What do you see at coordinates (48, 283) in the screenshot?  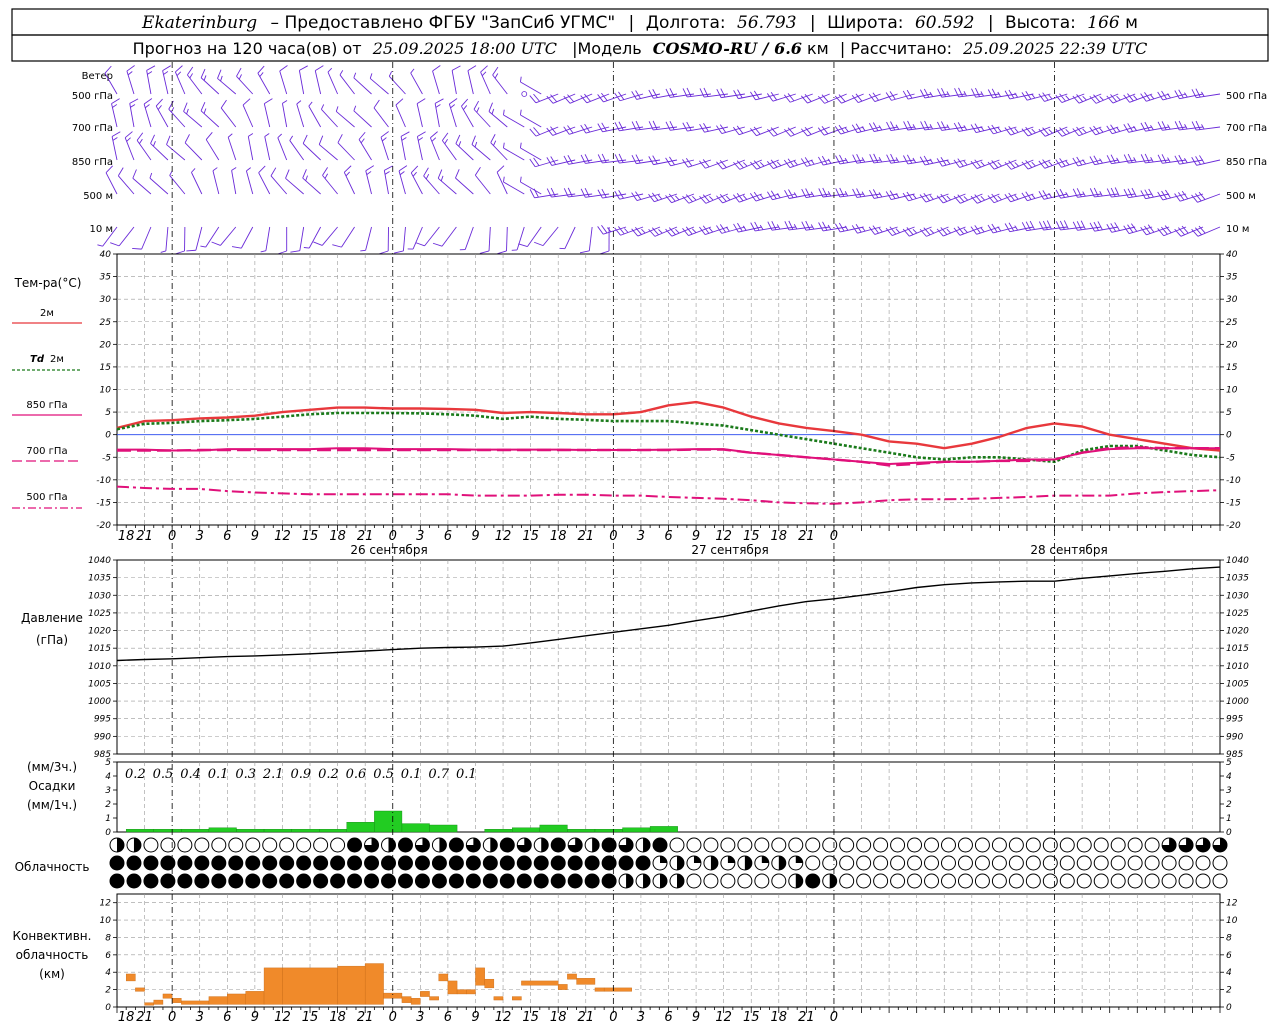 I see `temperature-title: Тем-ра(°C)` at bounding box center [48, 283].